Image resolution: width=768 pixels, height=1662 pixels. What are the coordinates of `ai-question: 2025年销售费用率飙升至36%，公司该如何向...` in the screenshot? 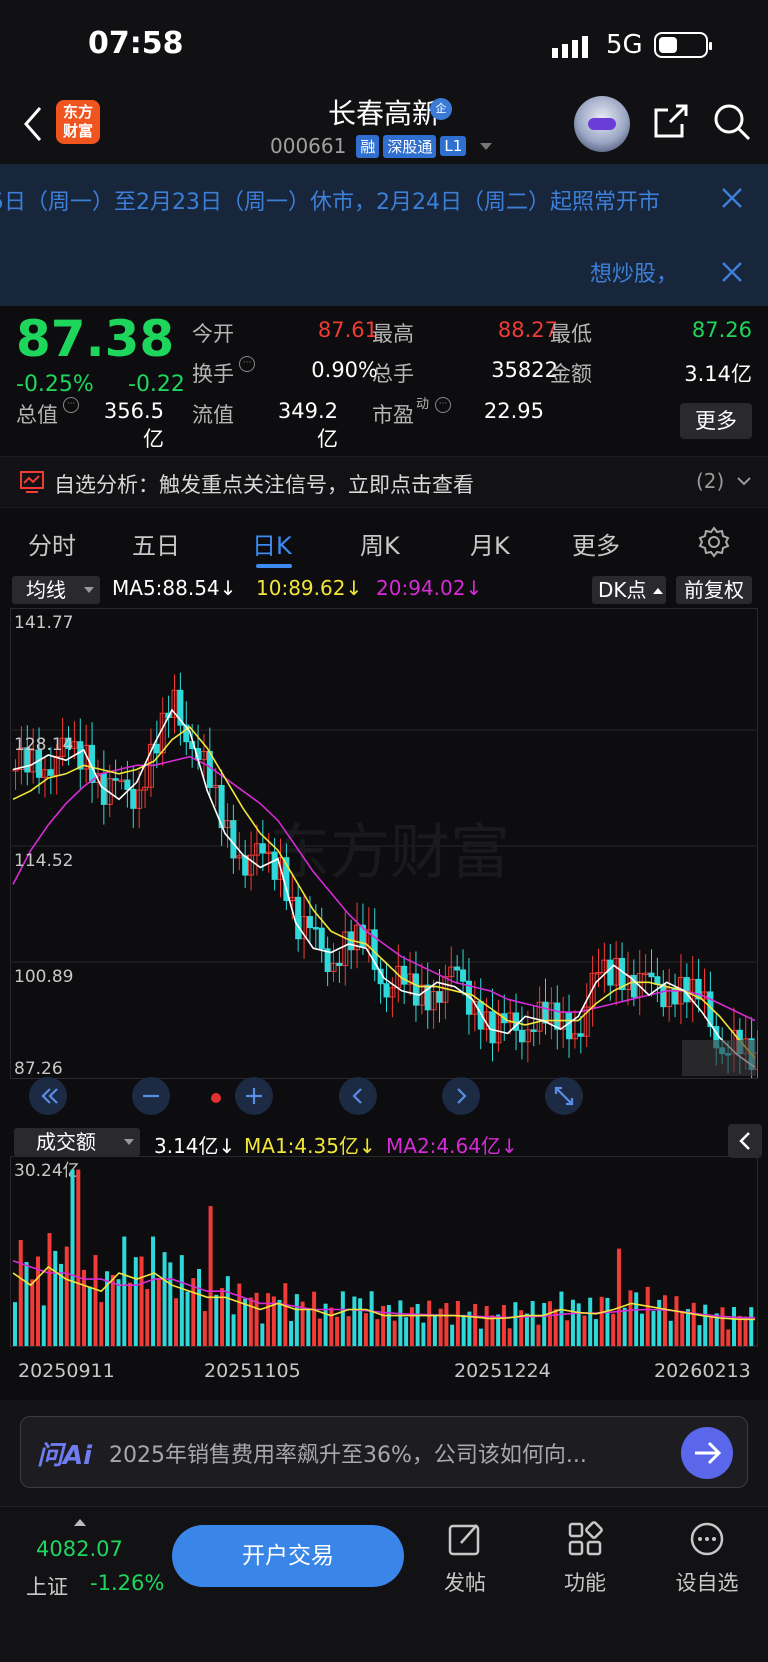 It's located at (389, 1453).